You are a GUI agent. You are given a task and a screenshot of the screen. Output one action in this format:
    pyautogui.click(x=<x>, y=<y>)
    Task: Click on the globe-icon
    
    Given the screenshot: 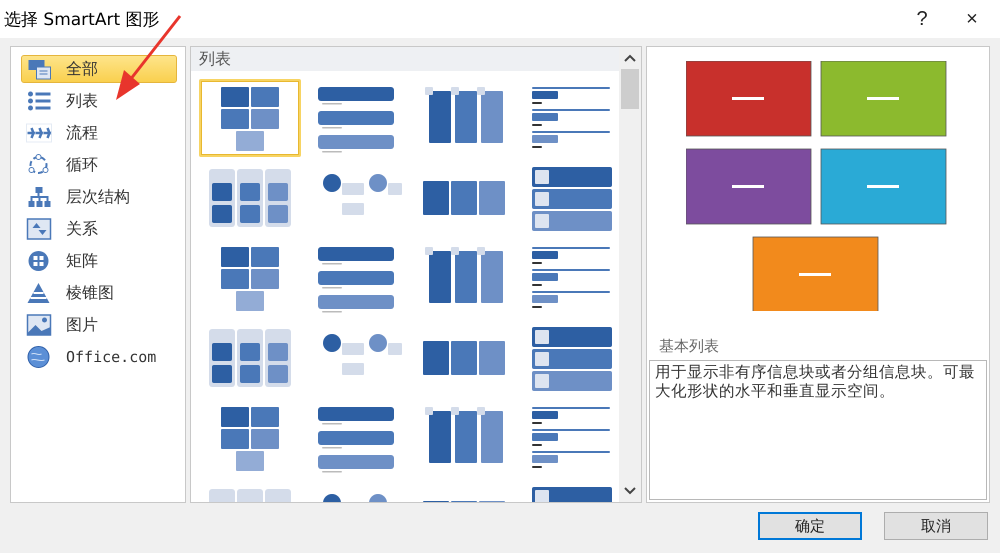 What is the action you would take?
    pyautogui.click(x=39, y=357)
    